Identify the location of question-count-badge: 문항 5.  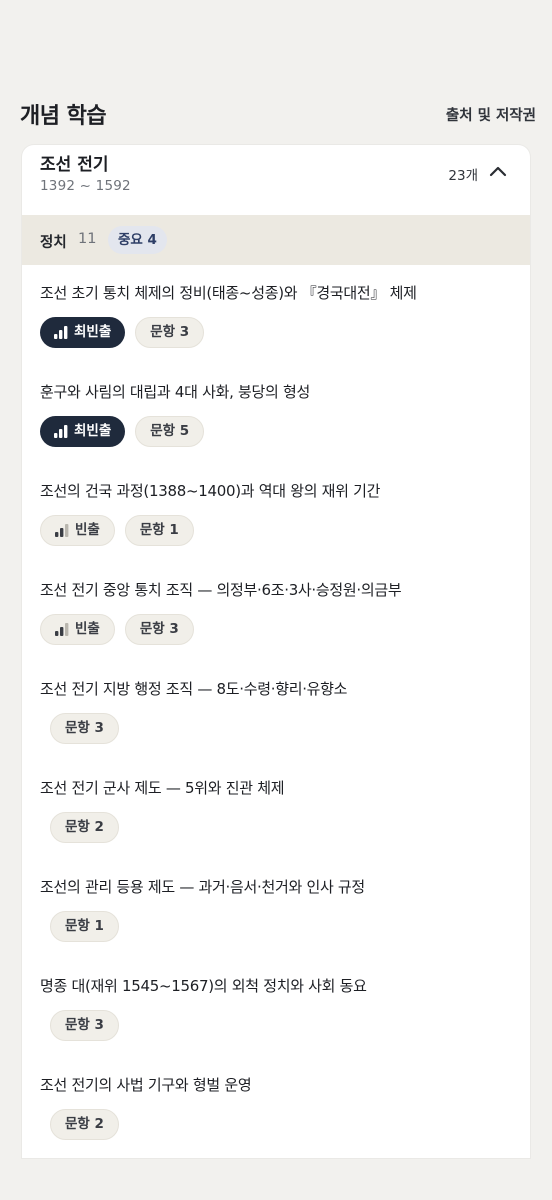
(170, 431).